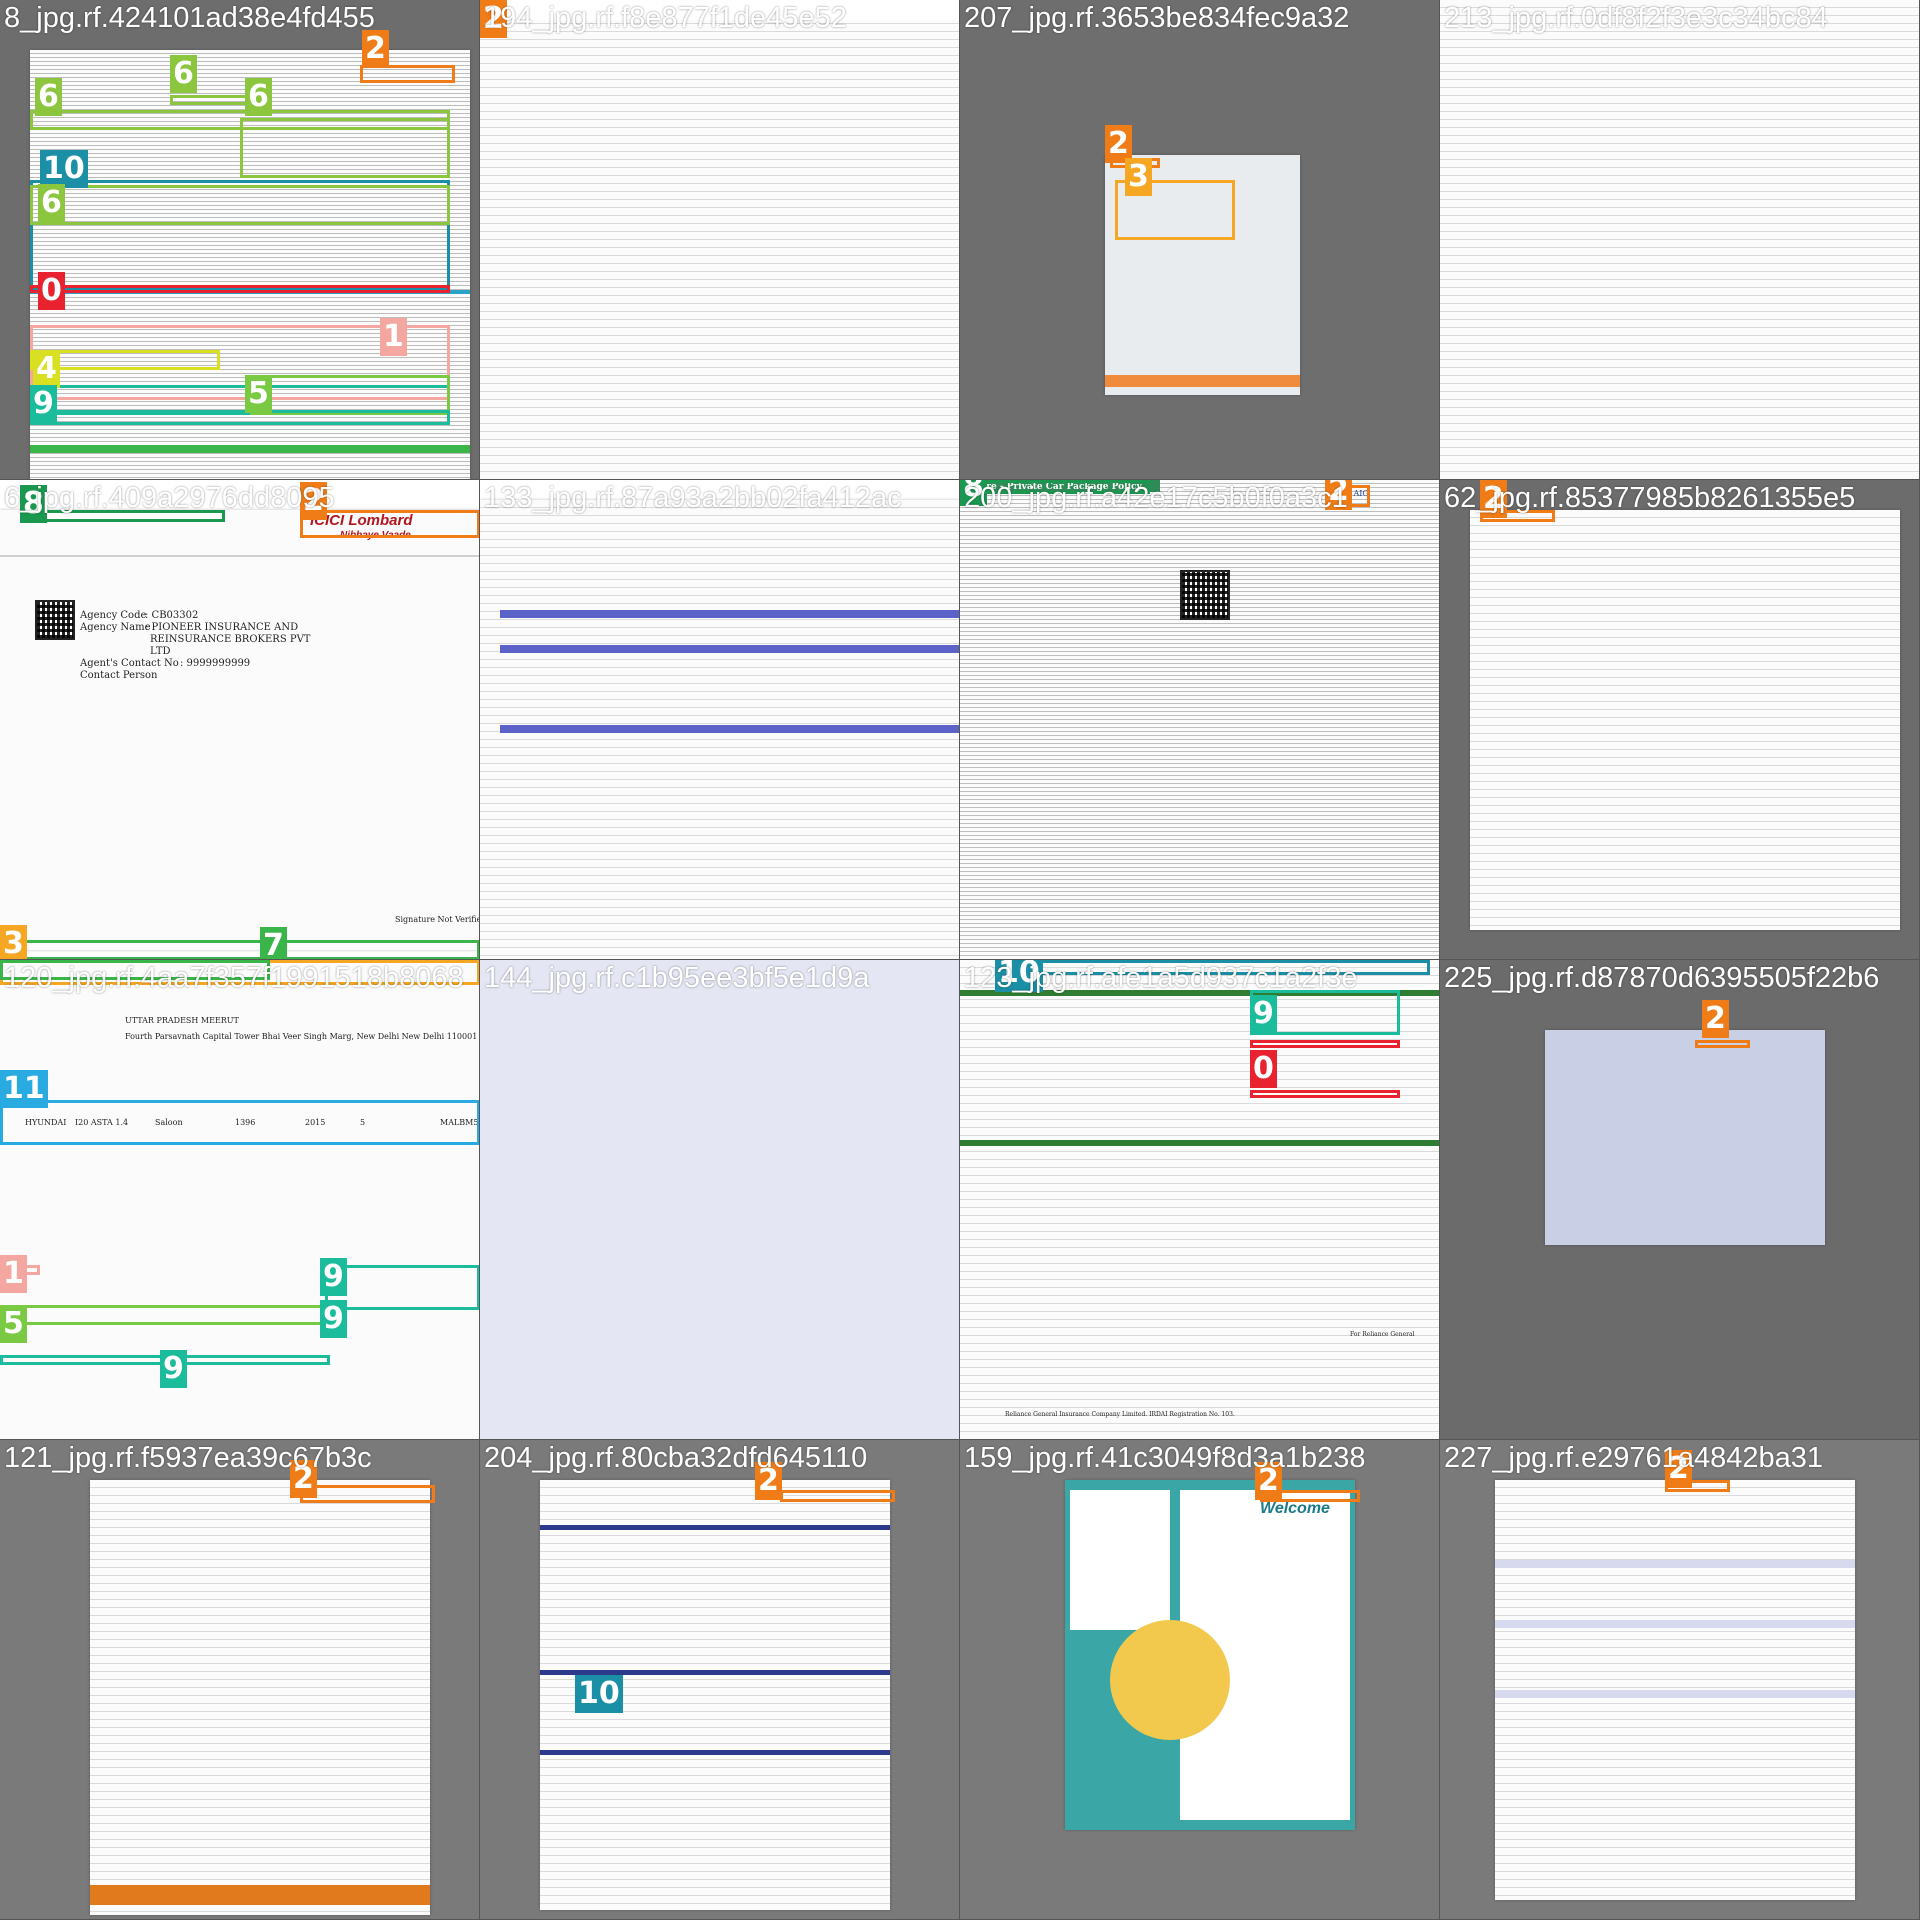 The image size is (1920, 1920). Describe the element at coordinates (215, 663) in the screenshot. I see `field-text: : 9999999999` at that location.